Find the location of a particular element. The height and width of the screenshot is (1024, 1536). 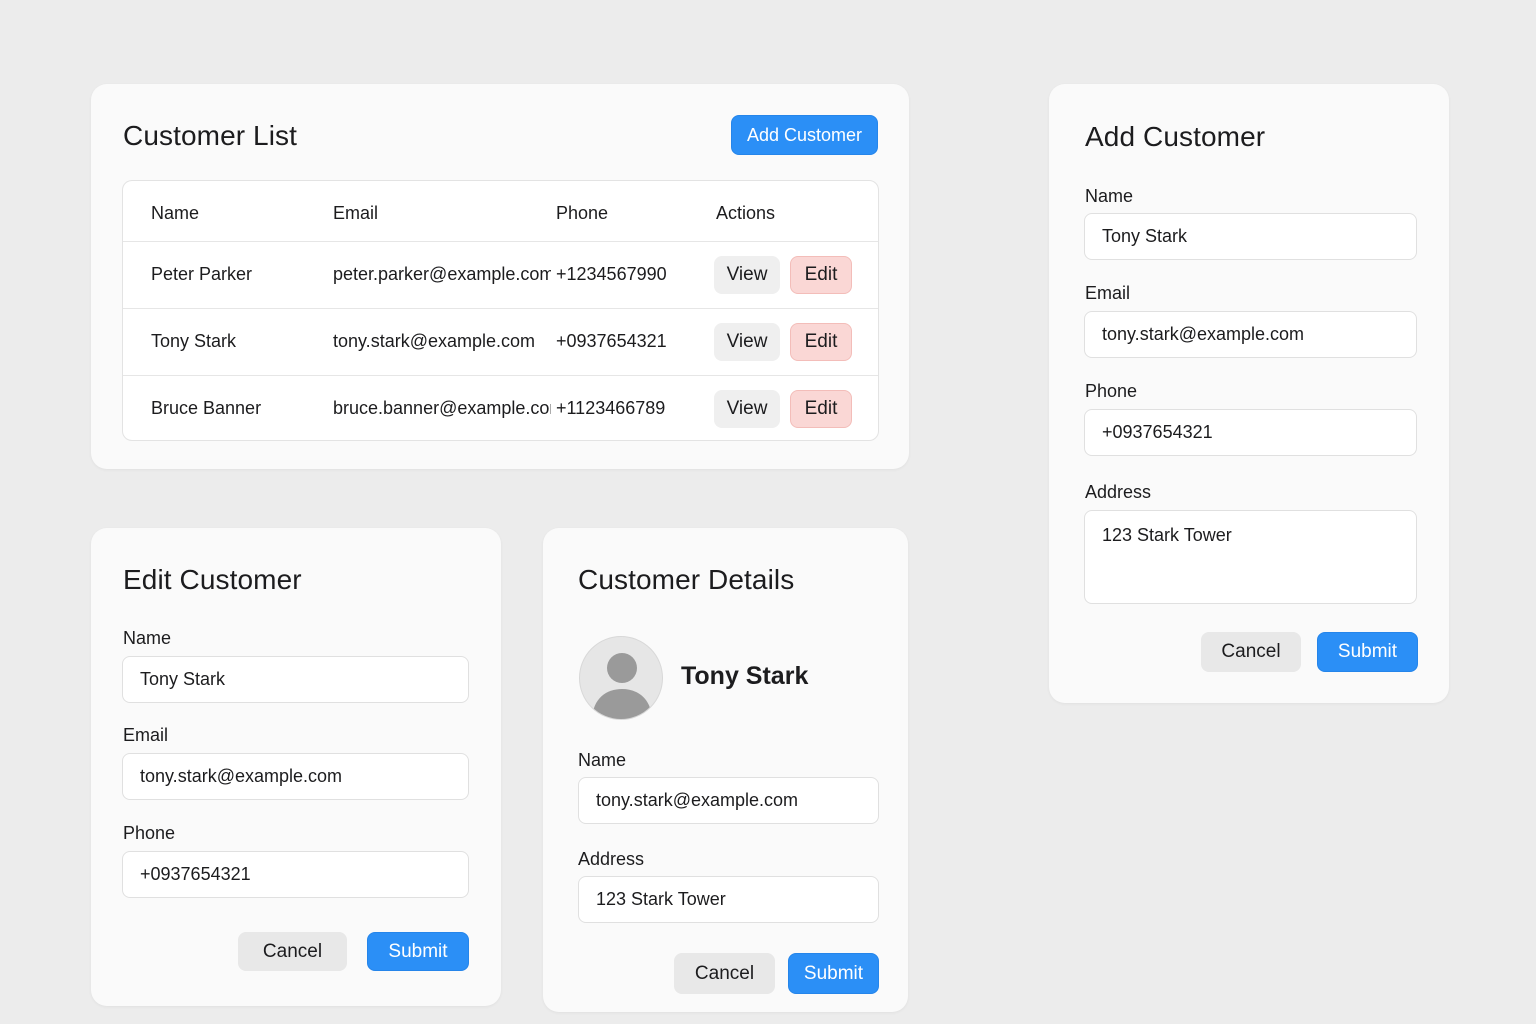

row-phone: +1234567990 is located at coordinates (611, 274).